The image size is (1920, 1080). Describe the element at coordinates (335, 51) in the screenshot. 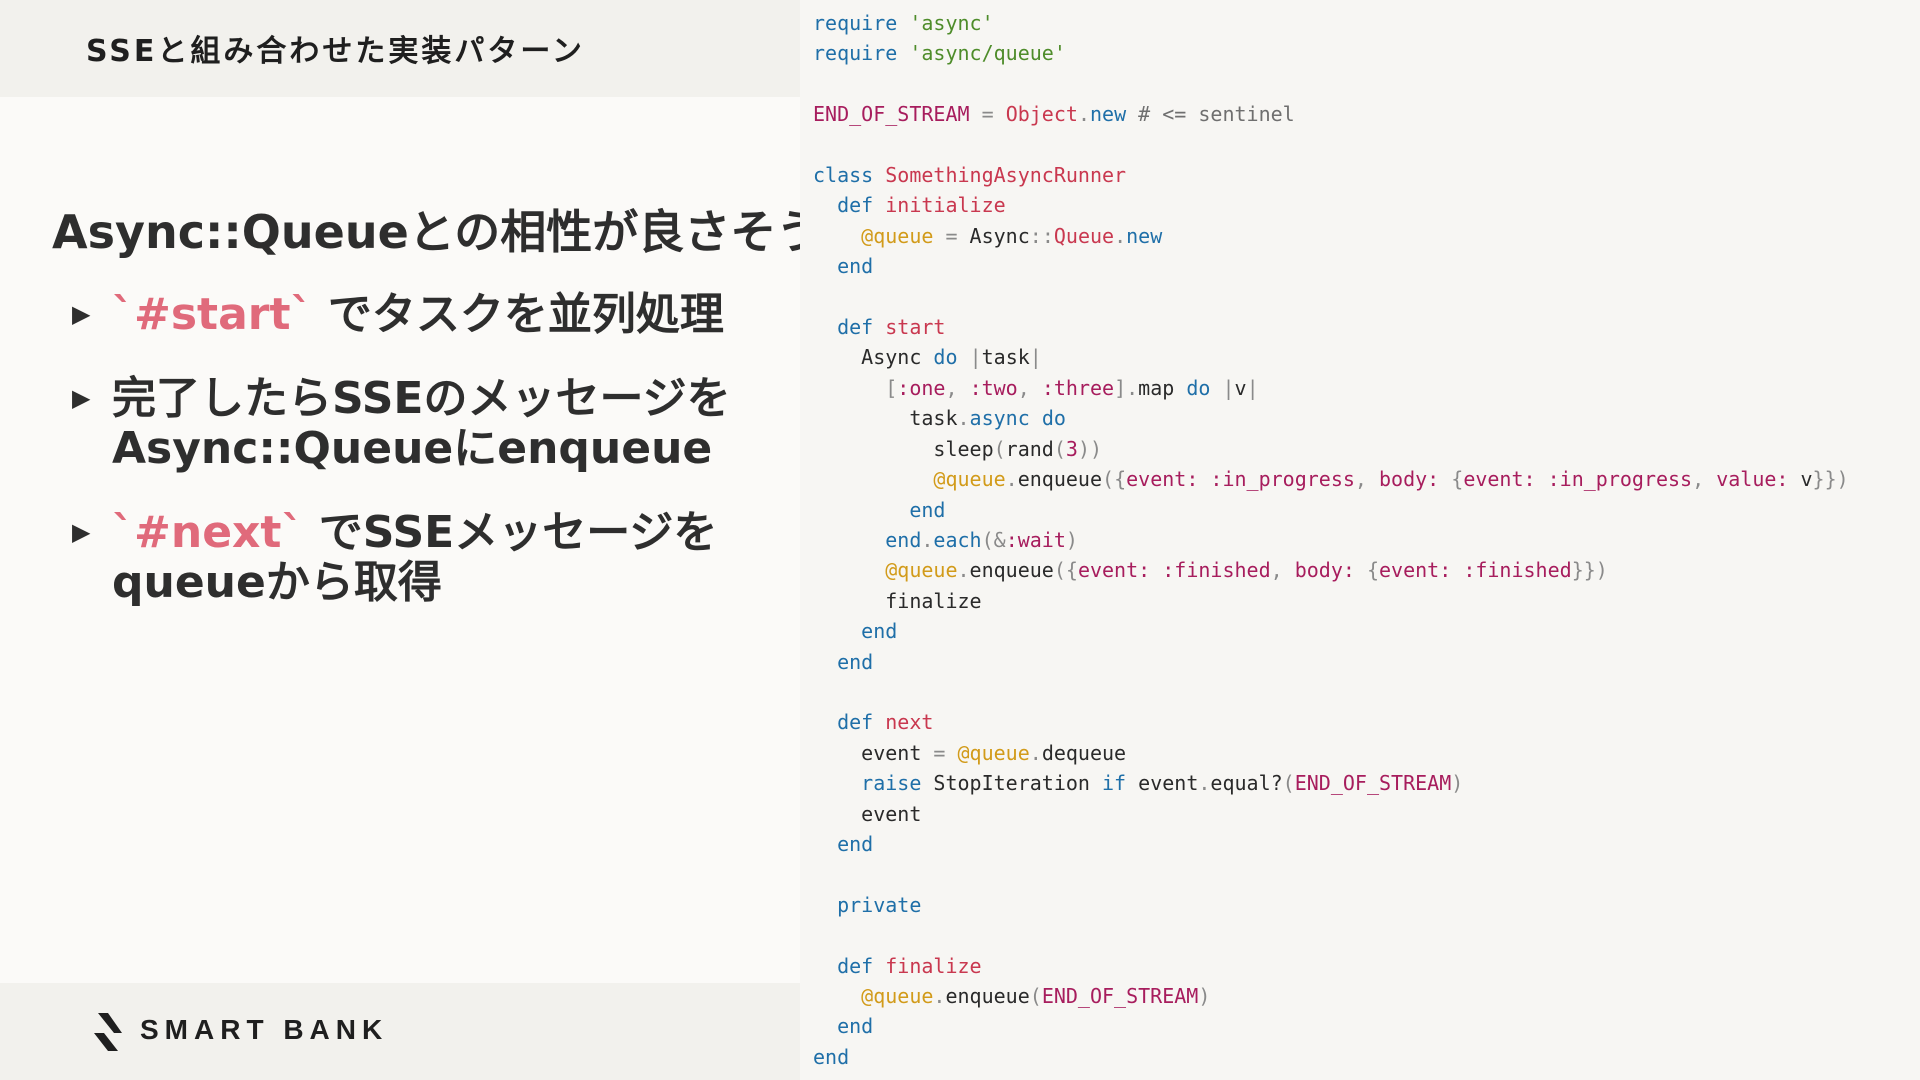

I see `slide-title: SSEと組み合わせた実装パターン` at that location.